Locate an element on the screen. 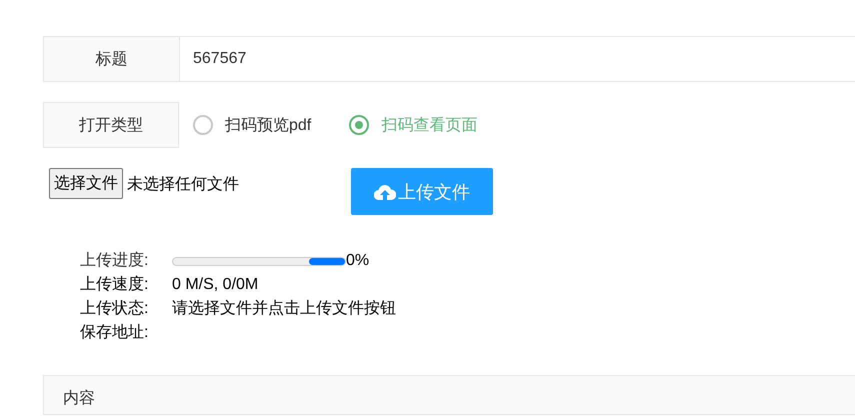  progress-reading: 0% is located at coordinates (358, 261).